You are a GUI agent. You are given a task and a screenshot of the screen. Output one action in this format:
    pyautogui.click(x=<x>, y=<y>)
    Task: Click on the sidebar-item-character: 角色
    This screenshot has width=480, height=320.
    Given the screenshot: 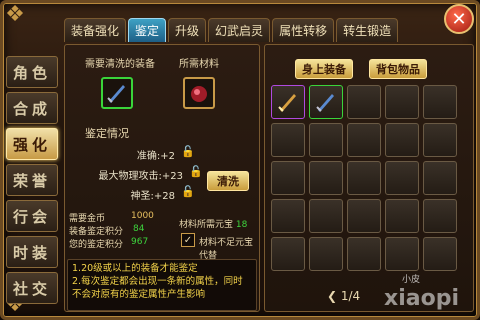 What is the action you would take?
    pyautogui.click(x=32, y=72)
    